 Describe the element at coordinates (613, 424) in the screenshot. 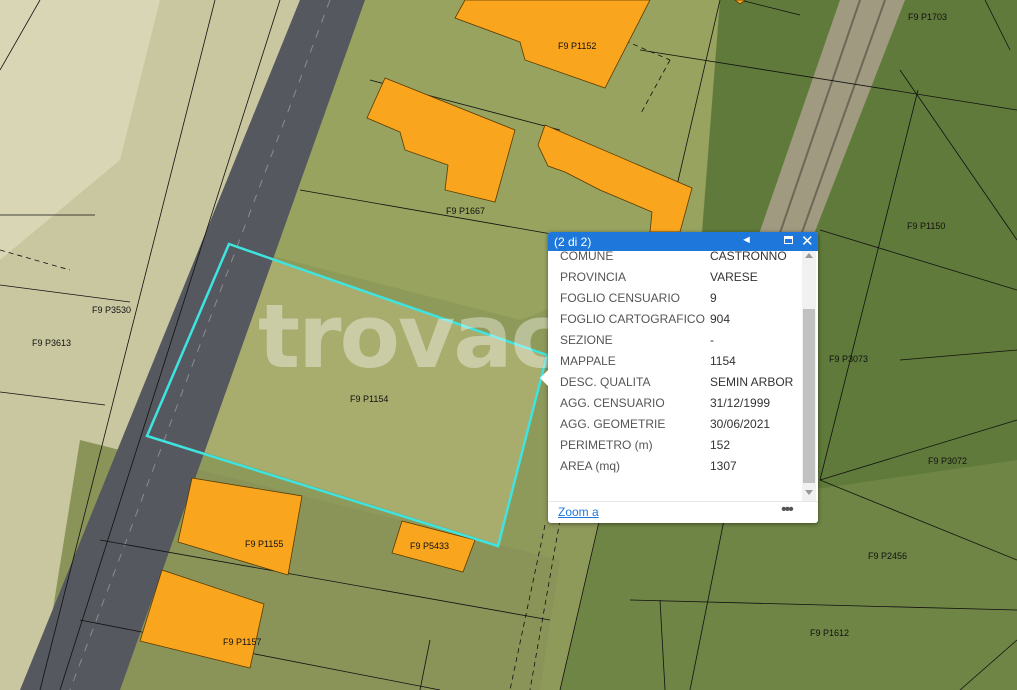

I see `attribute-label: AGG. GEOMETRIE` at that location.